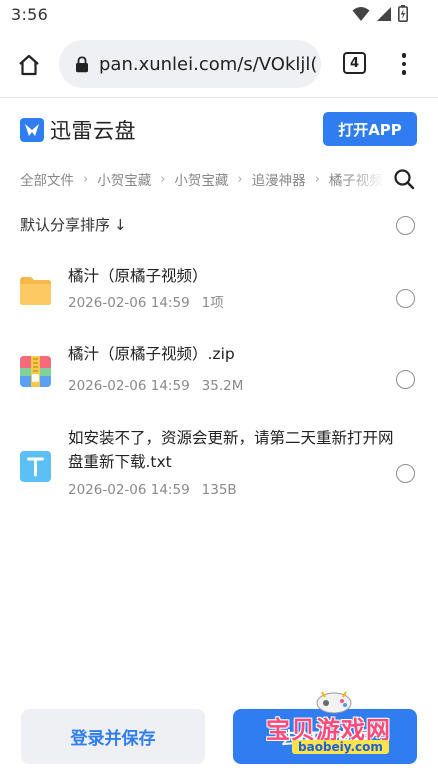  What do you see at coordinates (212, 303) in the screenshot?
I see `file-size: 1项` at bounding box center [212, 303].